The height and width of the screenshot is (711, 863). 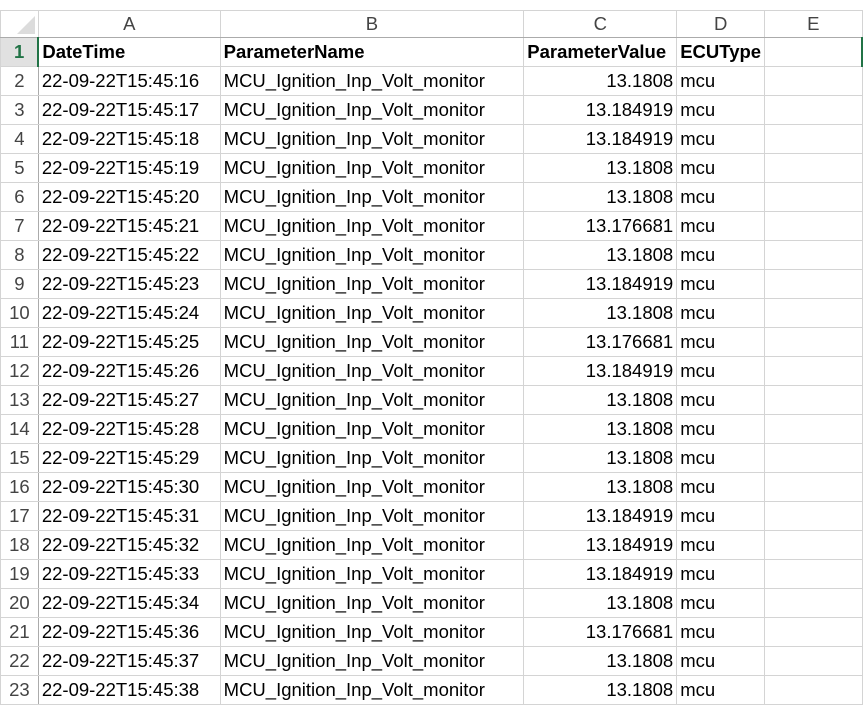 What do you see at coordinates (372, 52) in the screenshot?
I see `cell-header-parametername: ParameterName` at bounding box center [372, 52].